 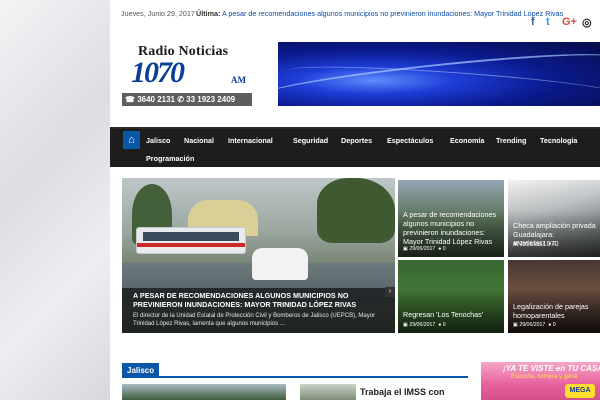 What do you see at coordinates (580, 391) in the screenshot?
I see `ad-badge: MEGA` at bounding box center [580, 391].